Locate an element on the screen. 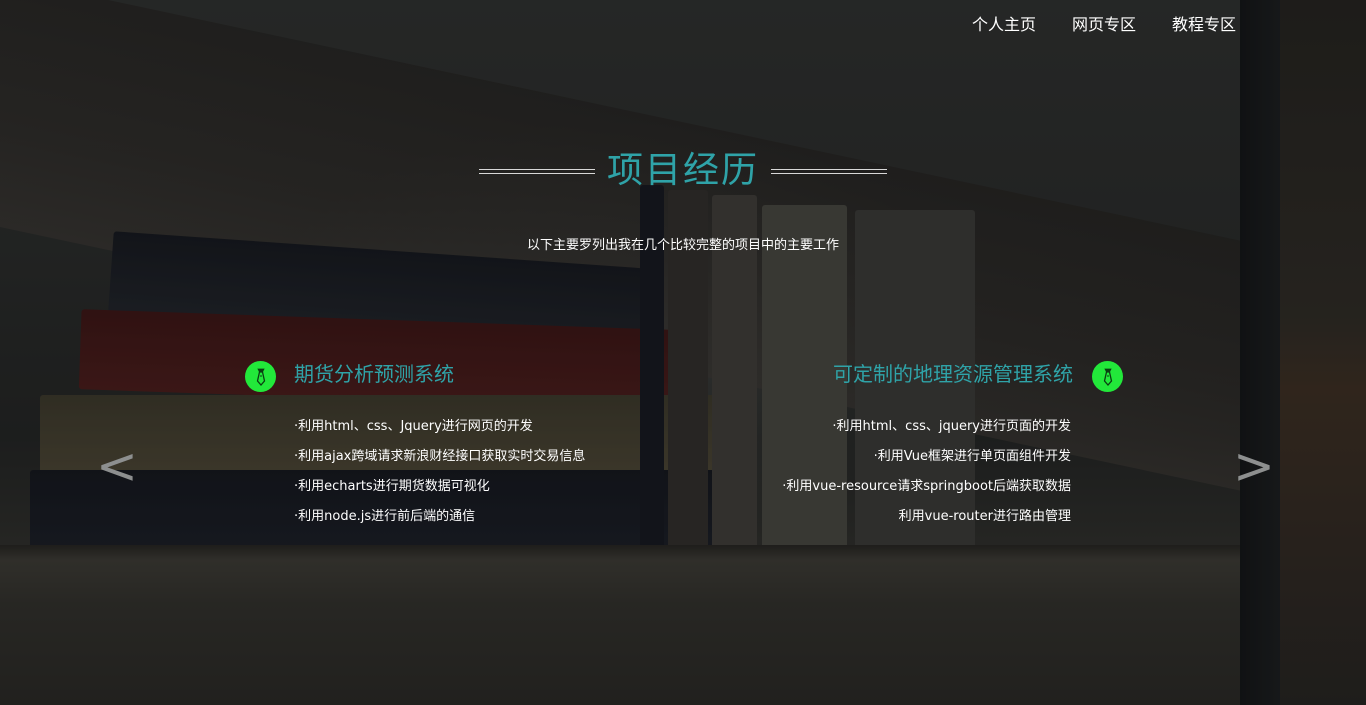 The width and height of the screenshot is (1366, 705). section-title: 项目经历 is located at coordinates (682, 170).